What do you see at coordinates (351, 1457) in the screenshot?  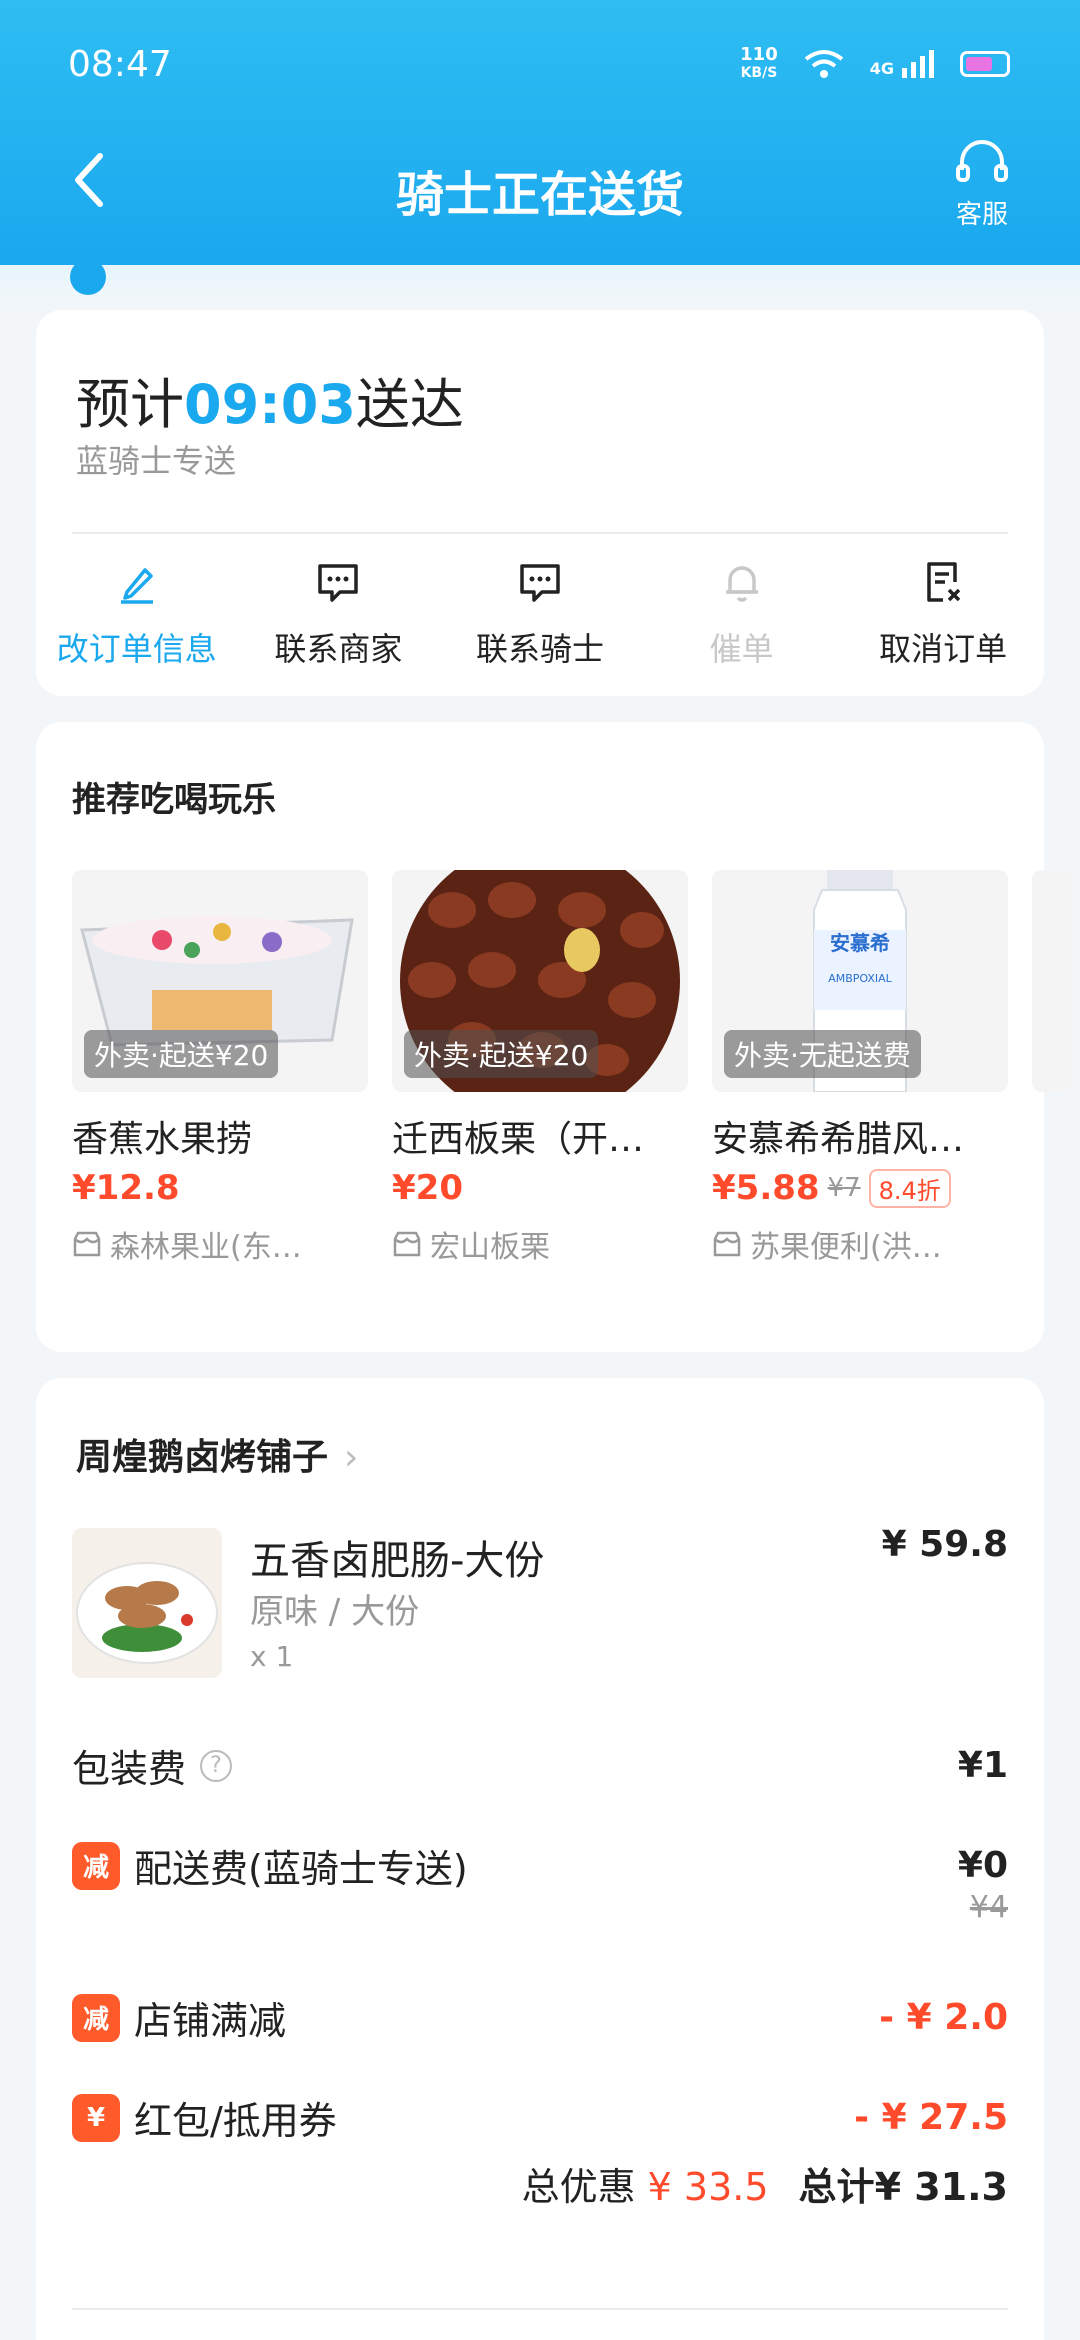 I see `chevron-right-icon: ›` at bounding box center [351, 1457].